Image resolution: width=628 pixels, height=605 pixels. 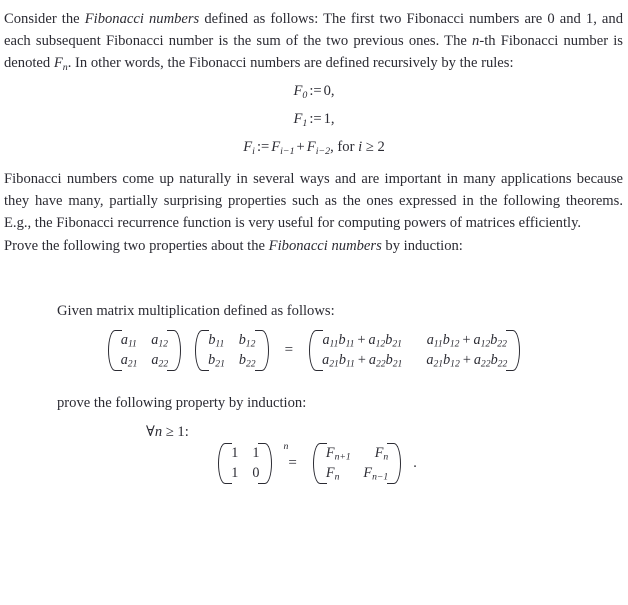 What do you see at coordinates (128, 341) in the screenshot?
I see `matrix-A-cell-a11: a11` at bounding box center [128, 341].